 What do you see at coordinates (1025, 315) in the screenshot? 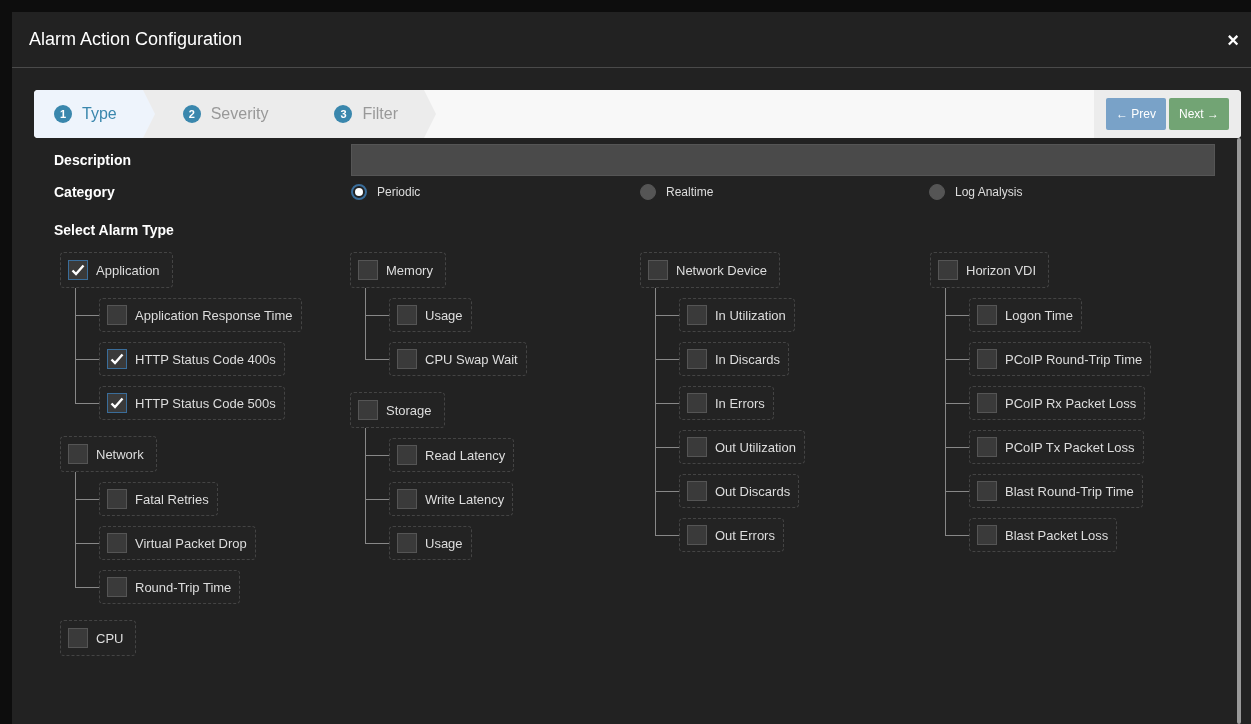
I see `alarm-type-option: Logon Time` at bounding box center [1025, 315].